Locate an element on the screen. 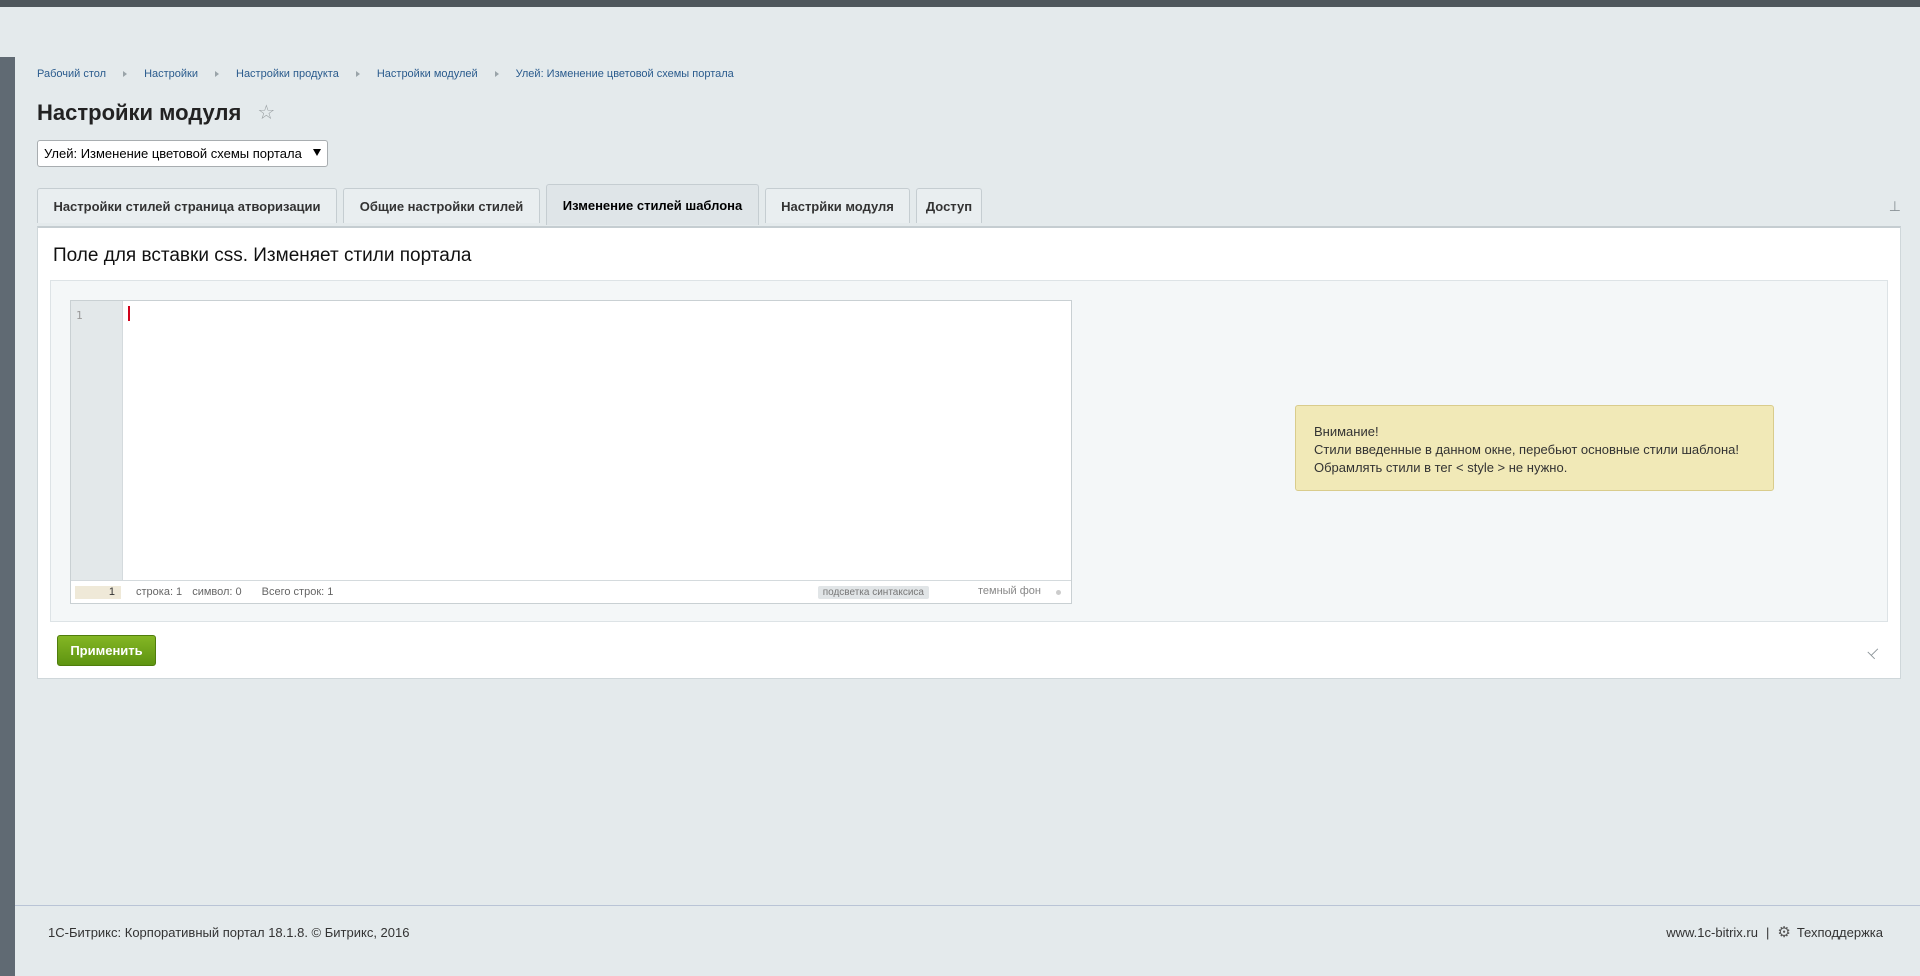 This screenshot has width=1920, height=976. star-icon: ☆ is located at coordinates (266, 113).